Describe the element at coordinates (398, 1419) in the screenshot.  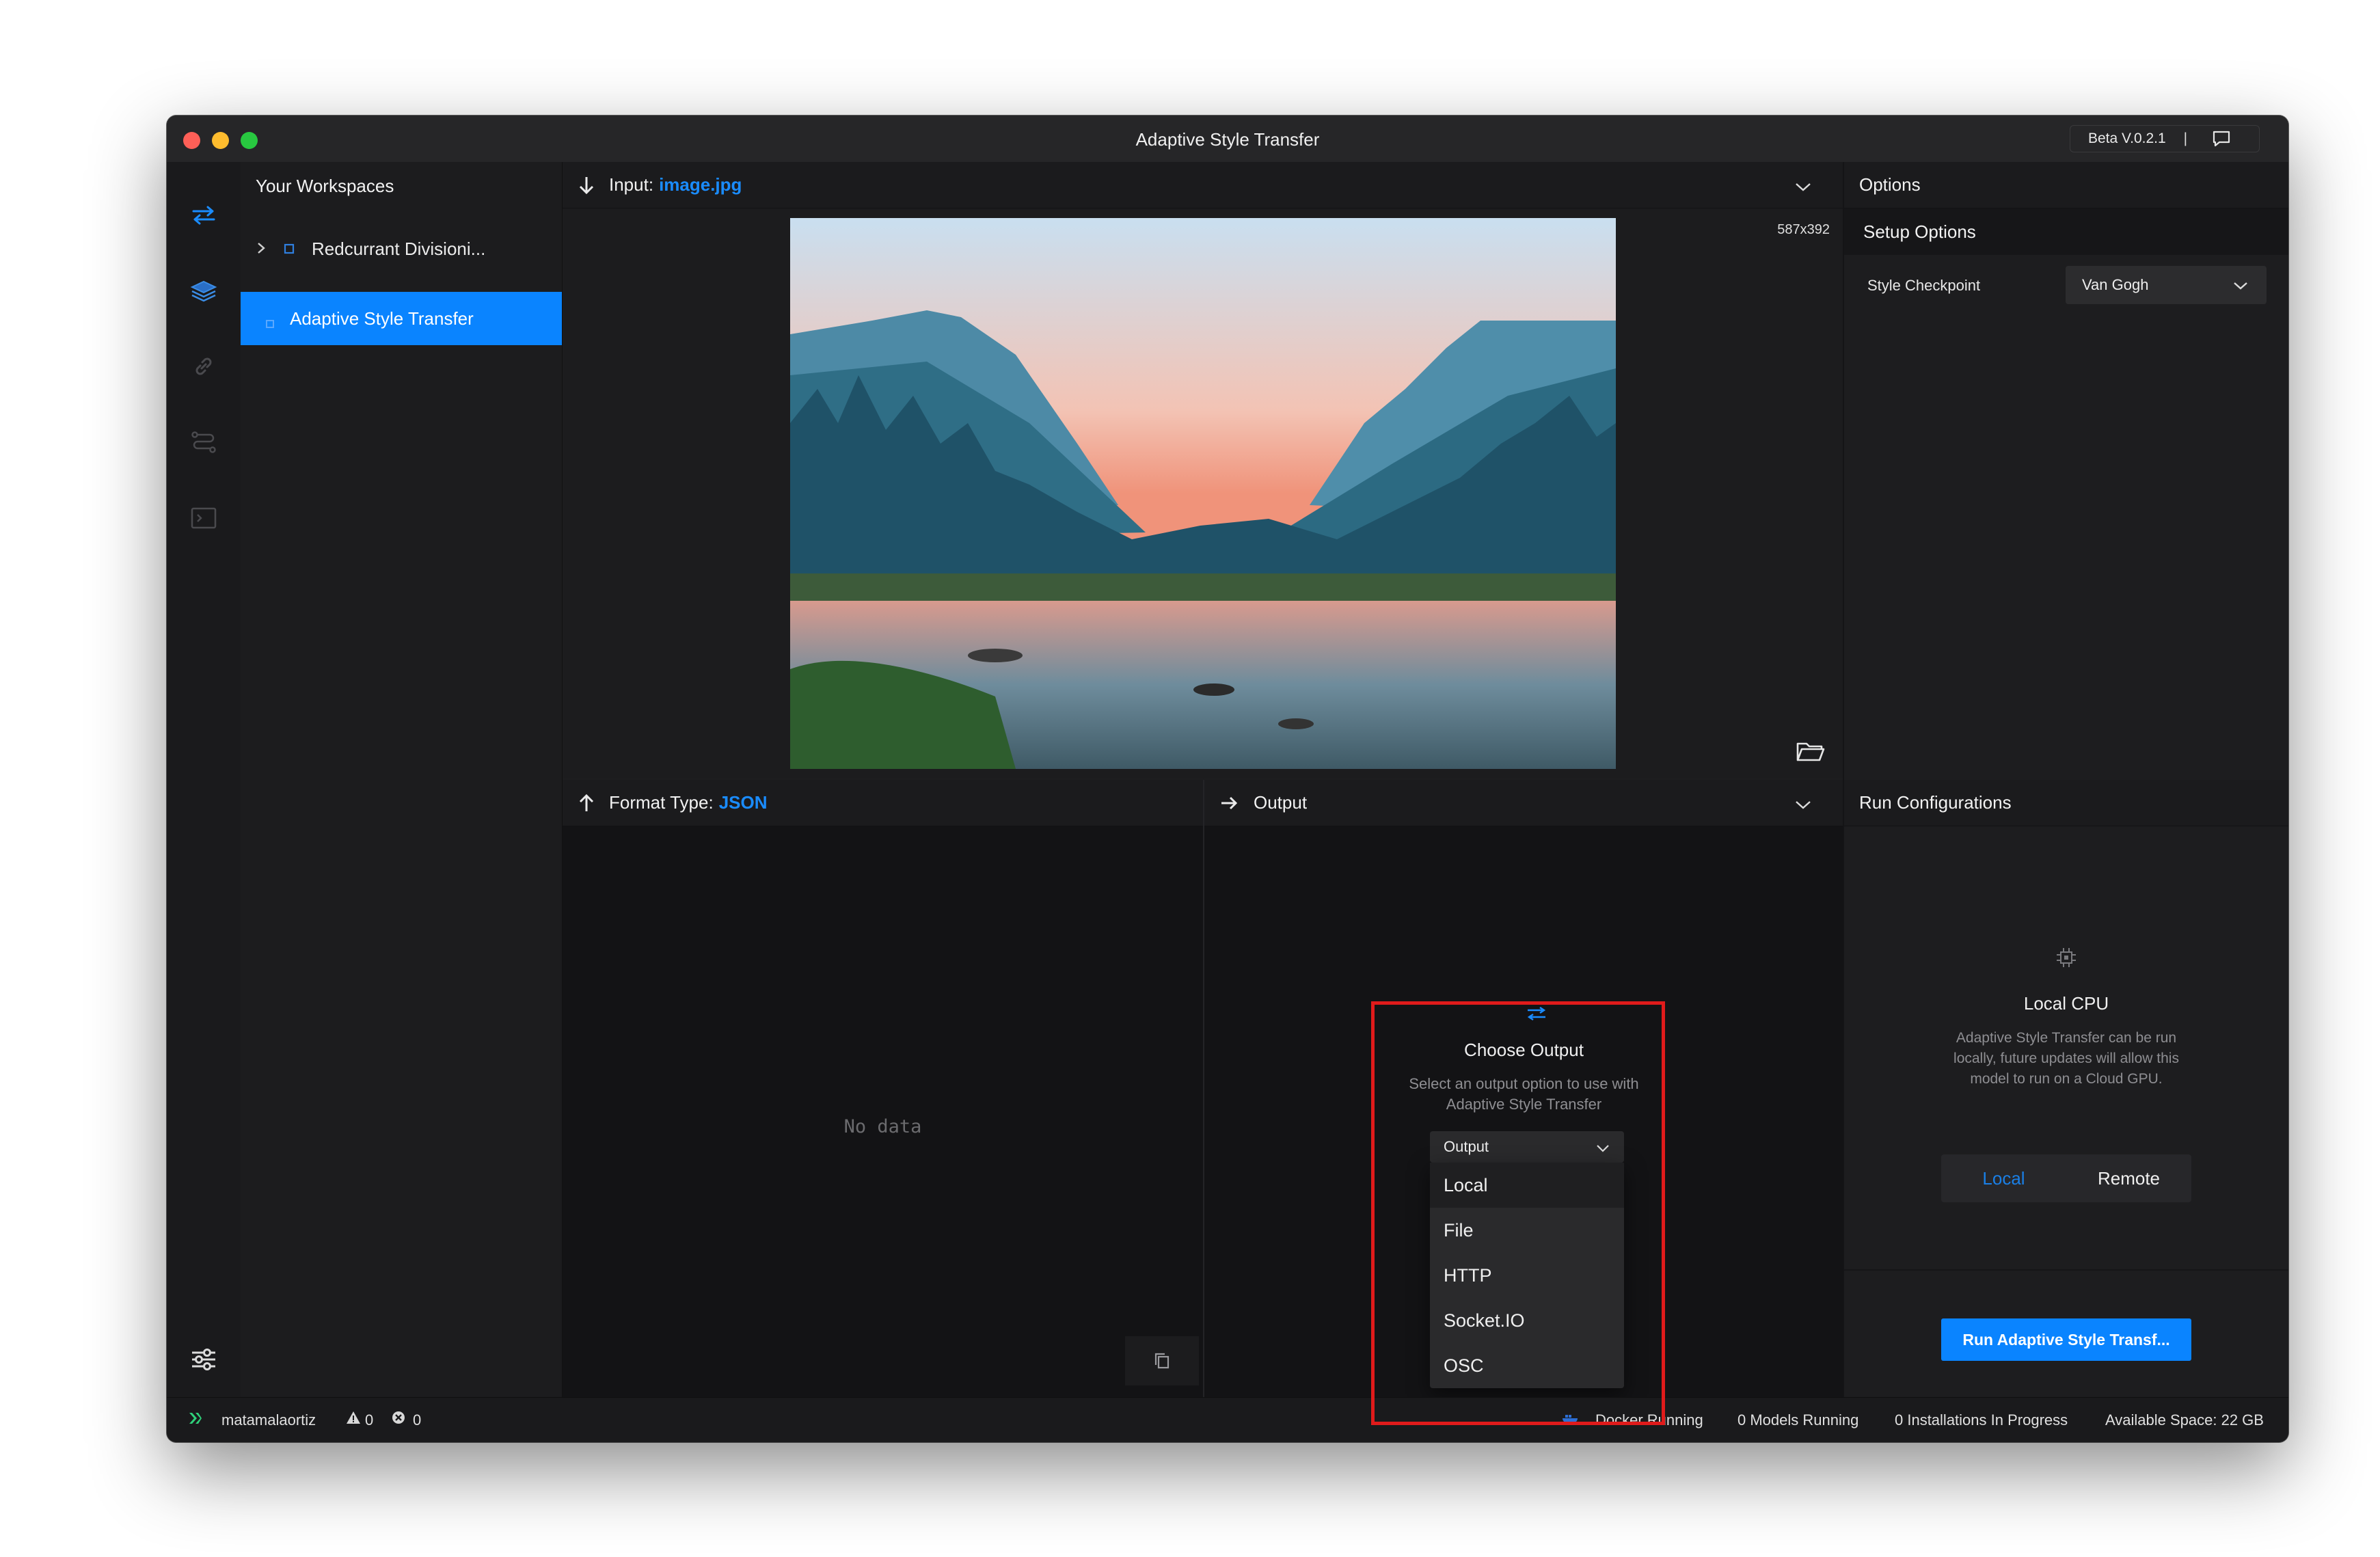
I see `error-icon` at that location.